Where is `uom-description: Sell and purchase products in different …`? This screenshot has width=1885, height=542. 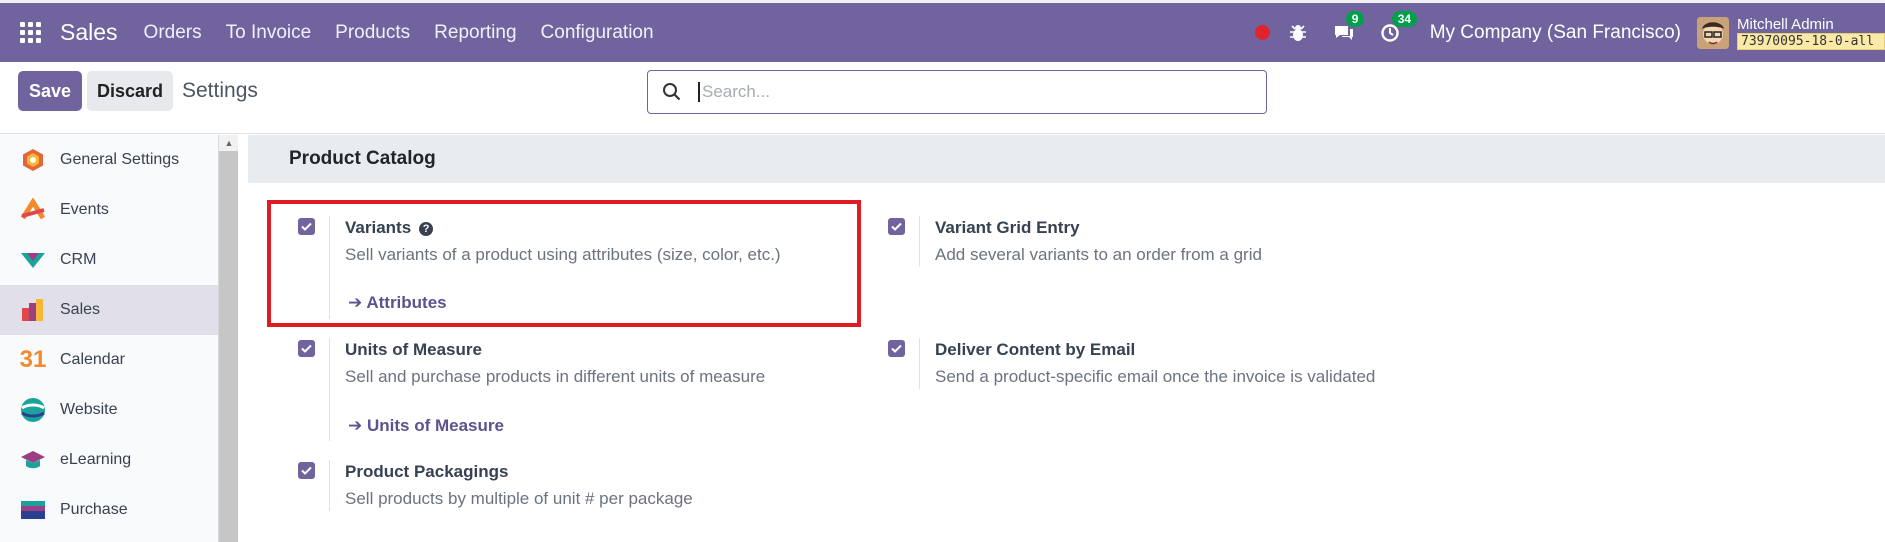
uom-description: Sell and purchase products in different … is located at coordinates (555, 376).